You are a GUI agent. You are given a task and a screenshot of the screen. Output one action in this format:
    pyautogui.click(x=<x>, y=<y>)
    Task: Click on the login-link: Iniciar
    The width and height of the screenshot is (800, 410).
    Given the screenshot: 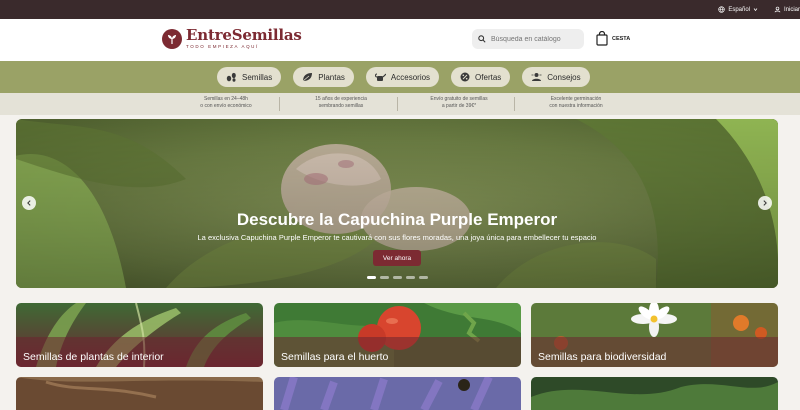 What is the action you would take?
    pyautogui.click(x=787, y=9)
    